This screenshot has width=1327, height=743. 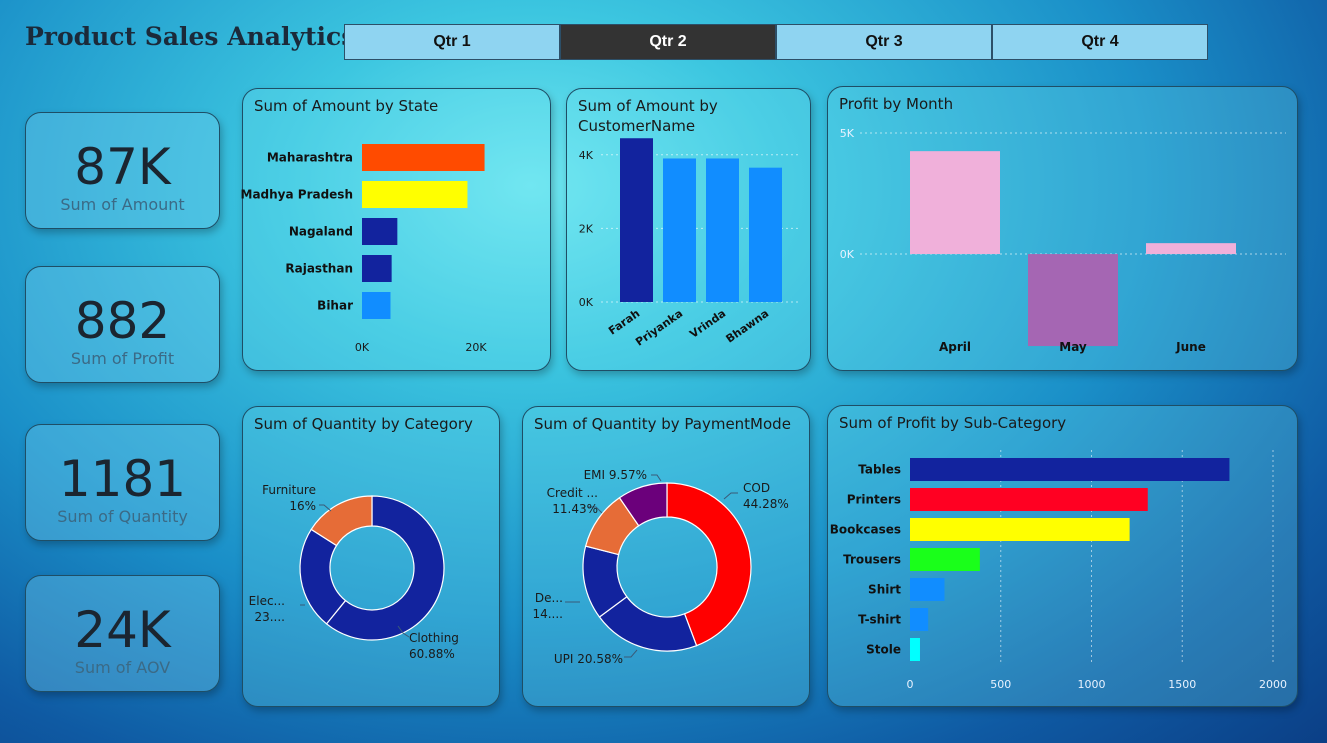 I want to click on category-label: Madhya Pradesh, so click(x=297, y=195).